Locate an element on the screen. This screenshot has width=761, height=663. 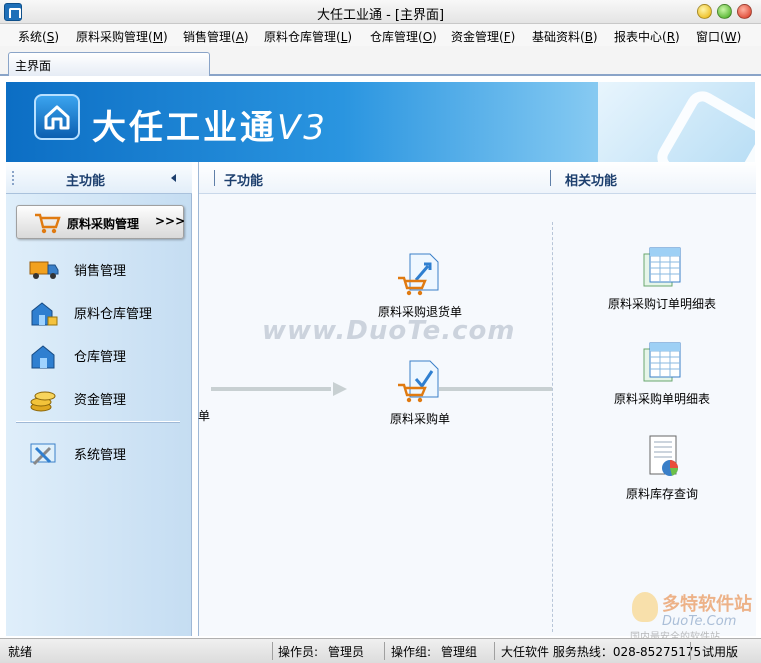
cart-icon is located at coordinates (47, 224).